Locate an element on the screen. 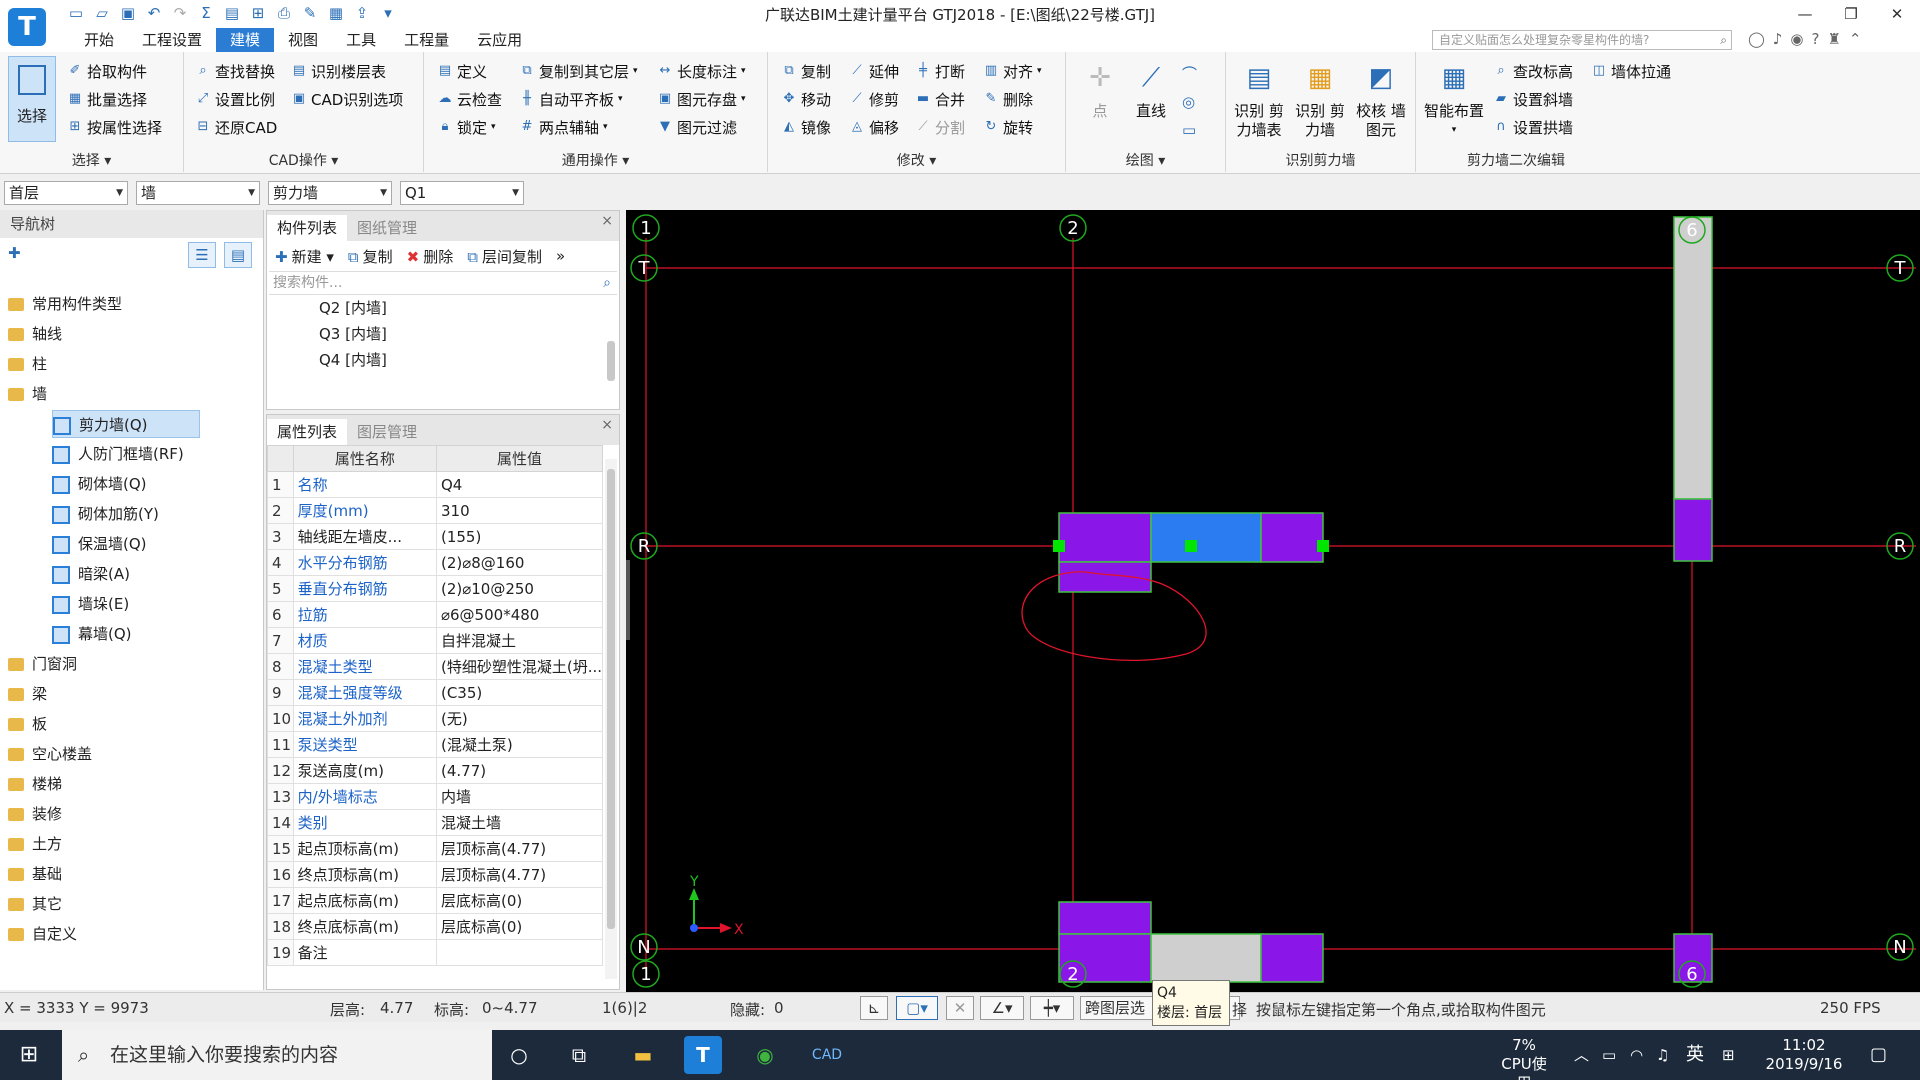  tab-drawing-manager: 图纸管理 is located at coordinates (387, 228).